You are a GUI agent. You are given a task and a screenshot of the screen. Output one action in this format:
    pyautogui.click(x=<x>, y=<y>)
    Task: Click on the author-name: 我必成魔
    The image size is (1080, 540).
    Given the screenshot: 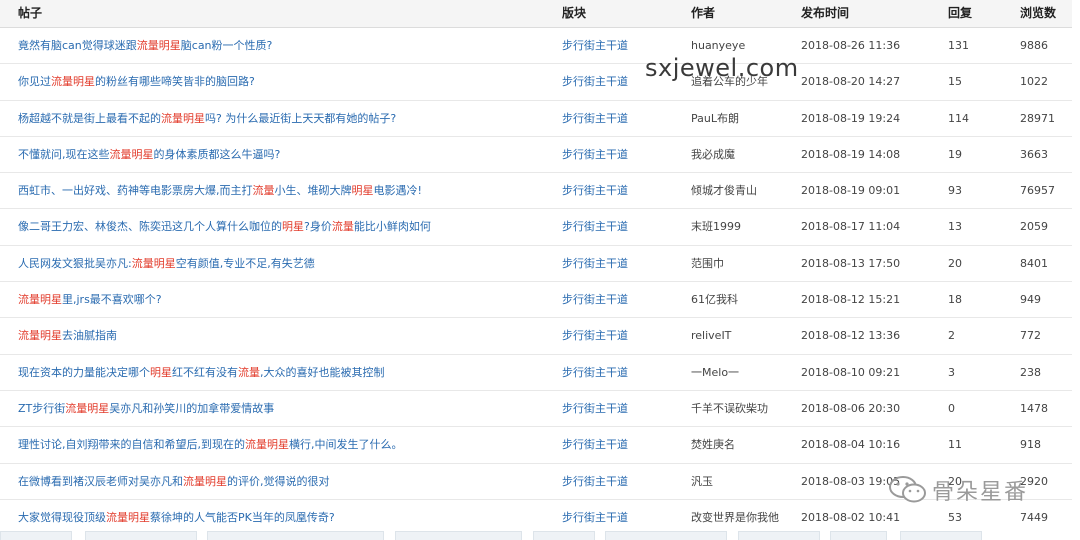 What is the action you would take?
    pyautogui.click(x=713, y=154)
    